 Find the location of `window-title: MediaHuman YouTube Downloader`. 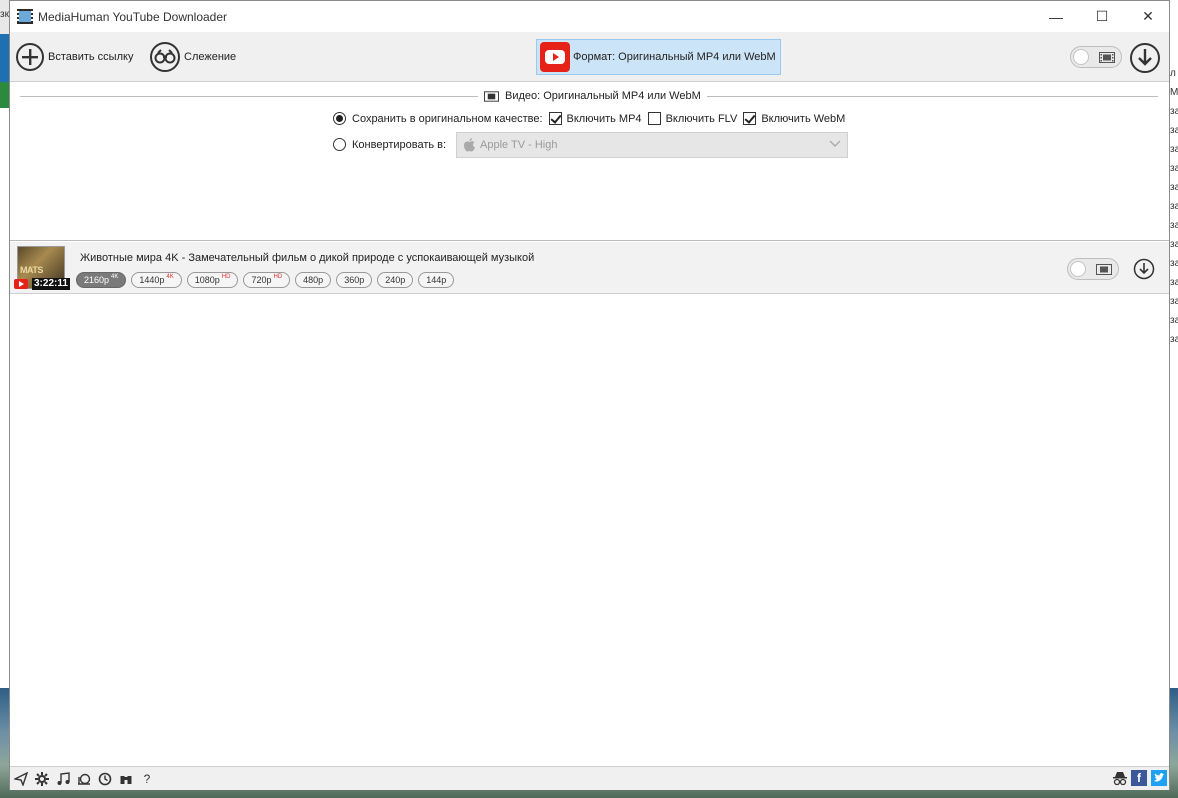

window-title: MediaHuman YouTube Downloader is located at coordinates (133, 17).